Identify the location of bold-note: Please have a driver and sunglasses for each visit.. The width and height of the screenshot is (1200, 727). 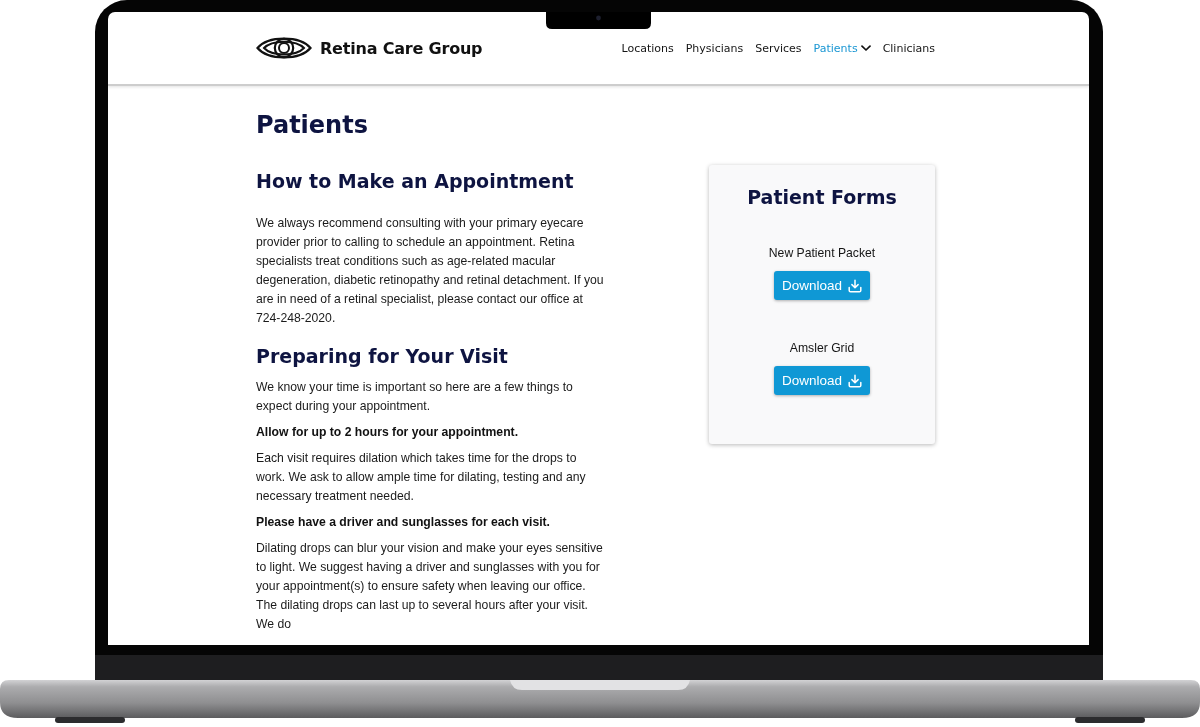
(403, 522).